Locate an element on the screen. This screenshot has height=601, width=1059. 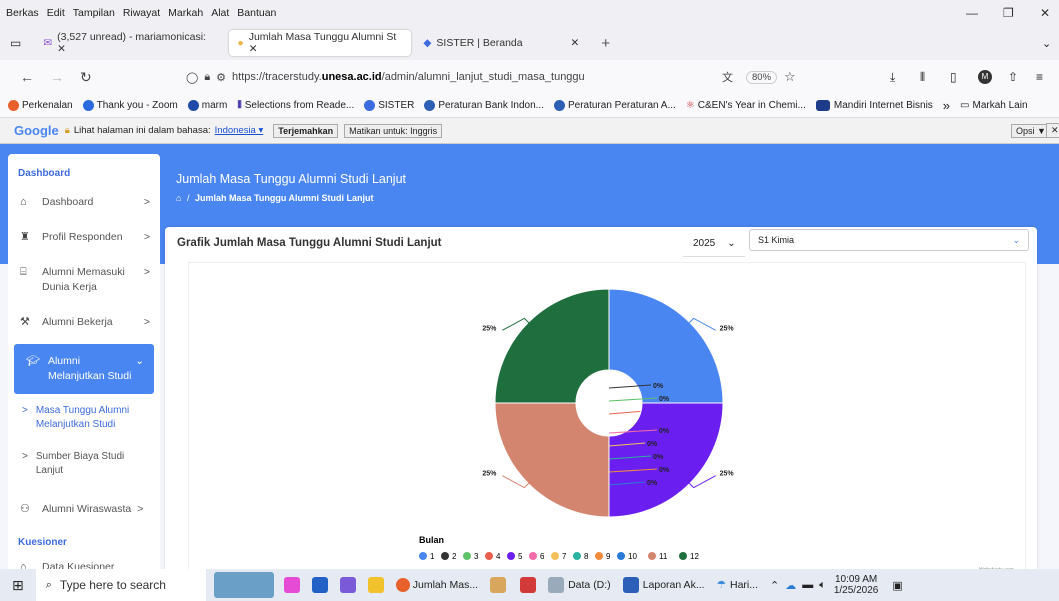
menu-tampilan: Tampilan is located at coordinates (94, 13).